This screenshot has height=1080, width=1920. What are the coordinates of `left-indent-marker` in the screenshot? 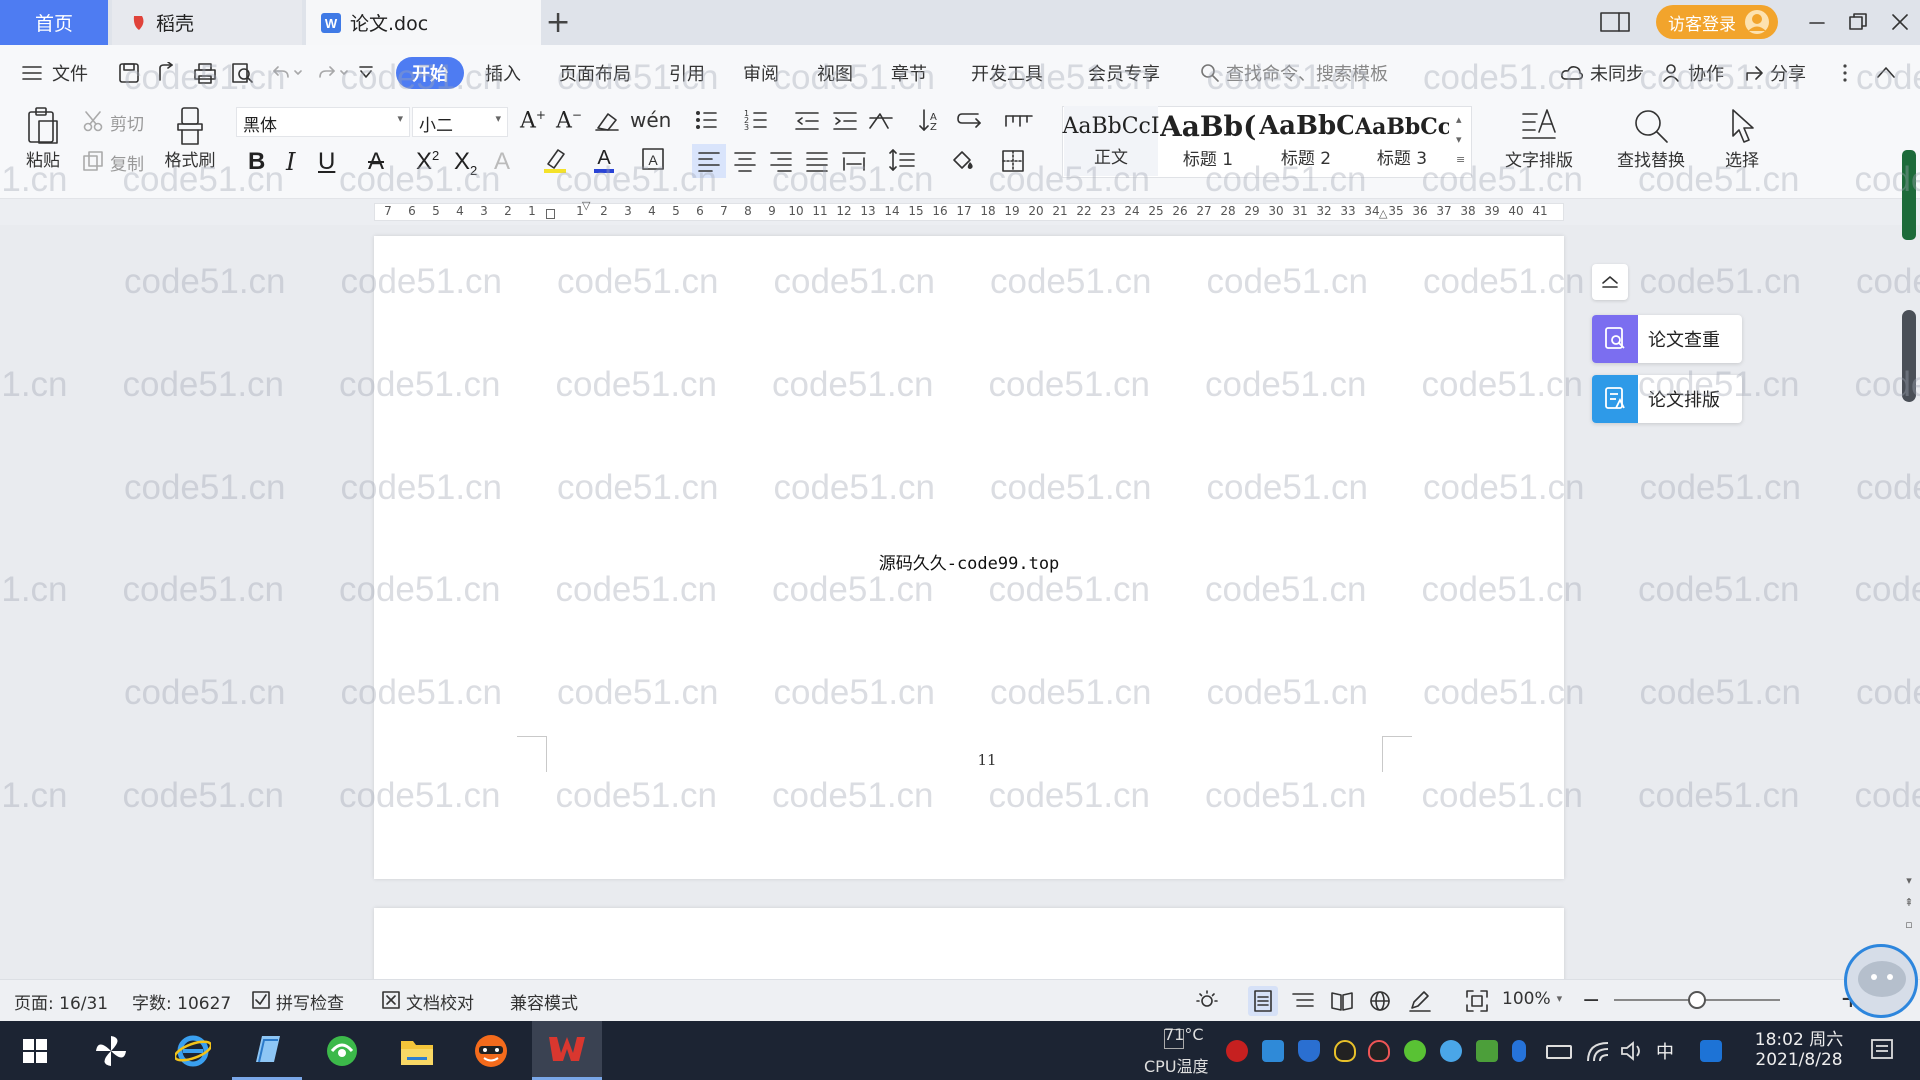 It's located at (550, 214).